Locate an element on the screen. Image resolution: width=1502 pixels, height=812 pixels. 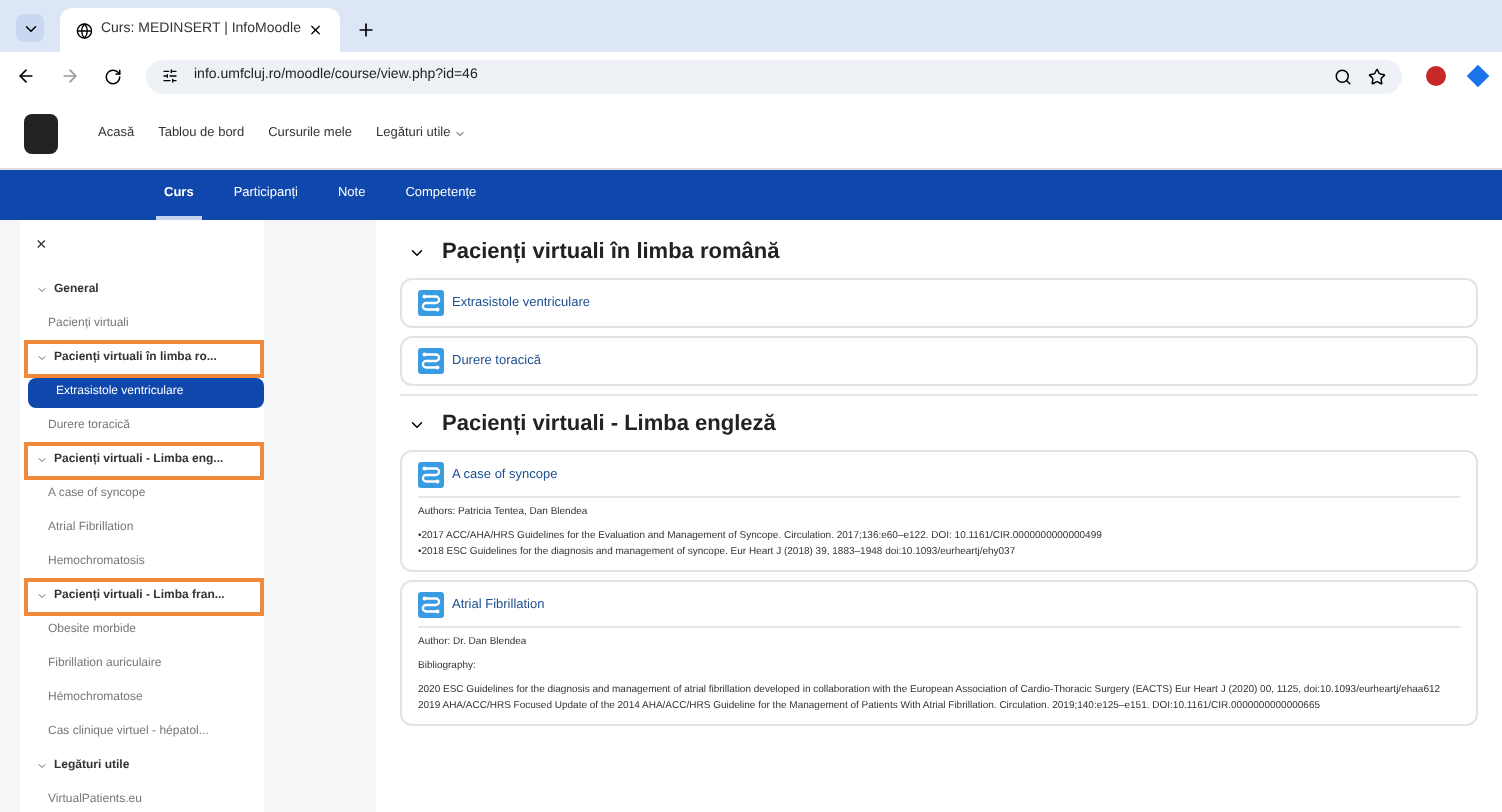
close-drawer-button: × is located at coordinates (40, 245).